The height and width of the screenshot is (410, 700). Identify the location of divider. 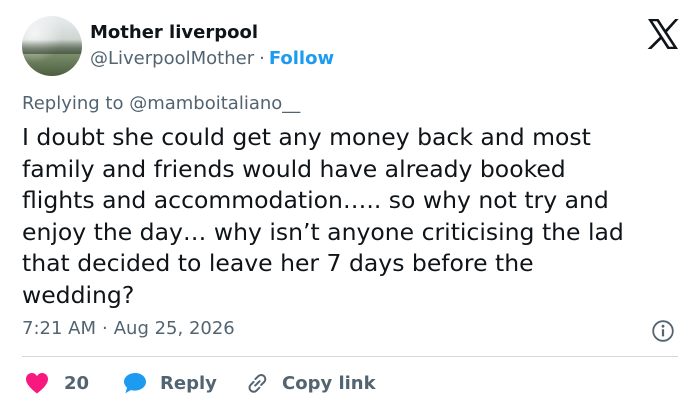
(350, 356).